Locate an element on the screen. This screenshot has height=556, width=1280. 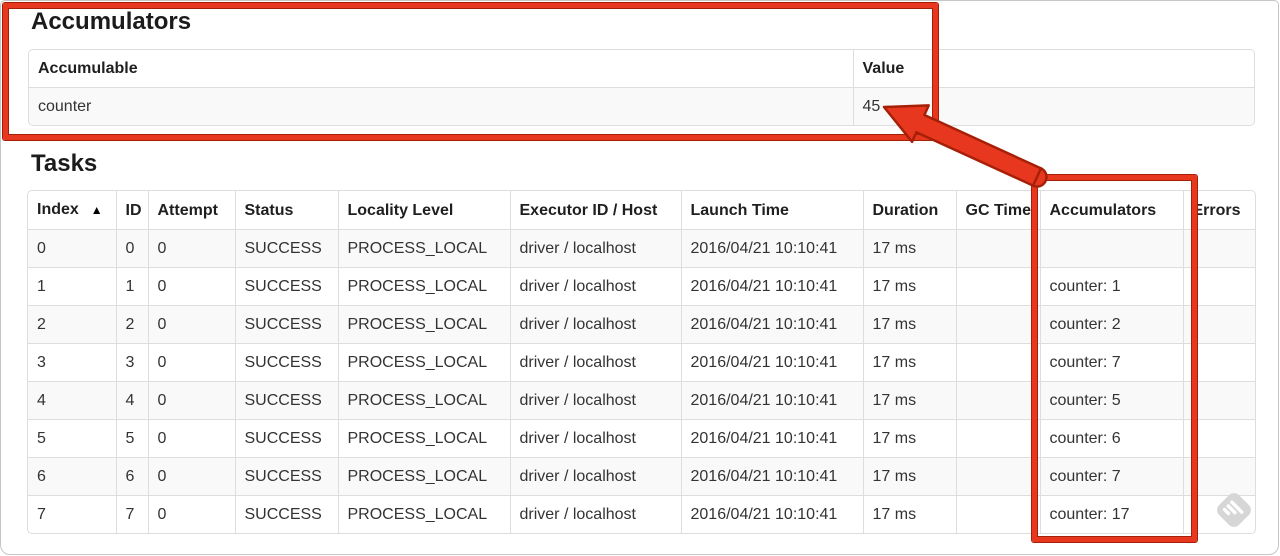
cell-index: 5 is located at coordinates (72, 438).